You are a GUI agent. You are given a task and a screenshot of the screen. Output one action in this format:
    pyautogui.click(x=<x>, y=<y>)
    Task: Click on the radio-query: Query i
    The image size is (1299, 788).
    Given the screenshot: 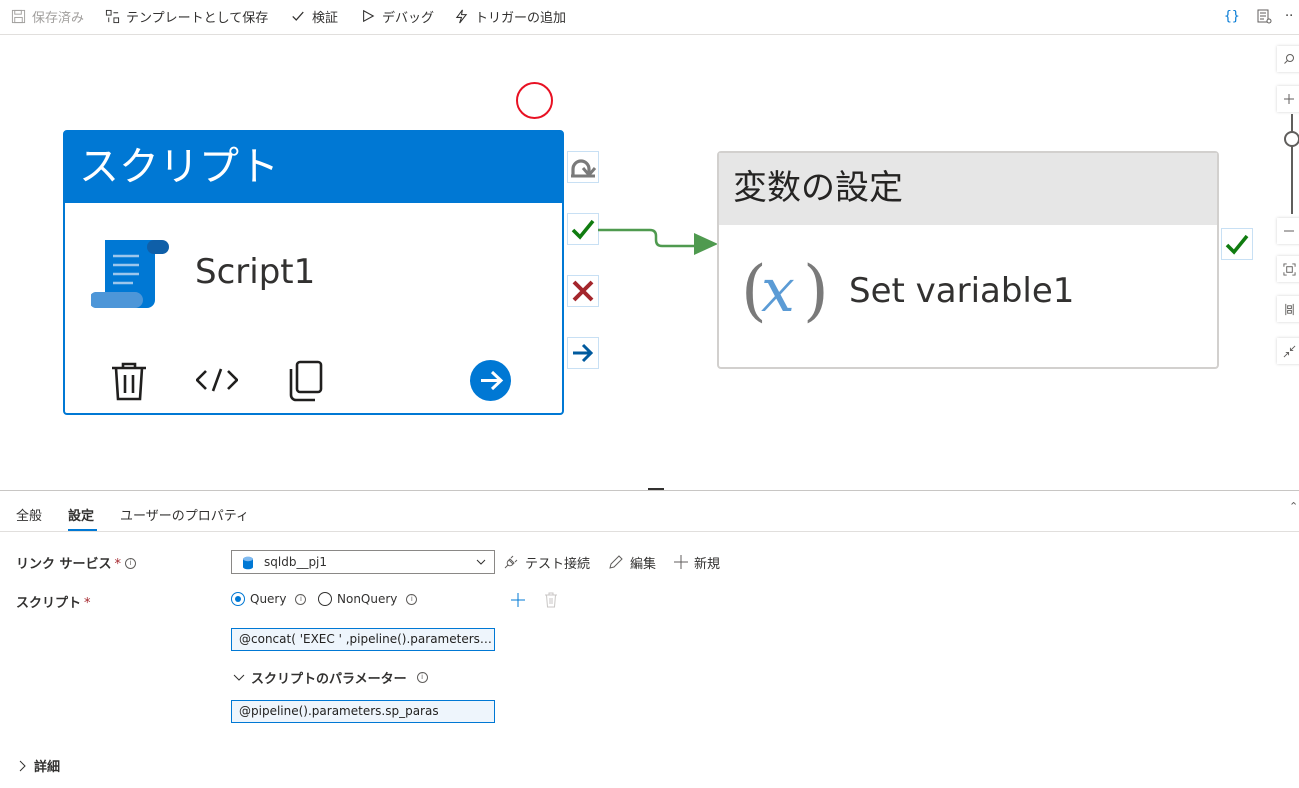 What is the action you would take?
    pyautogui.click(x=269, y=599)
    